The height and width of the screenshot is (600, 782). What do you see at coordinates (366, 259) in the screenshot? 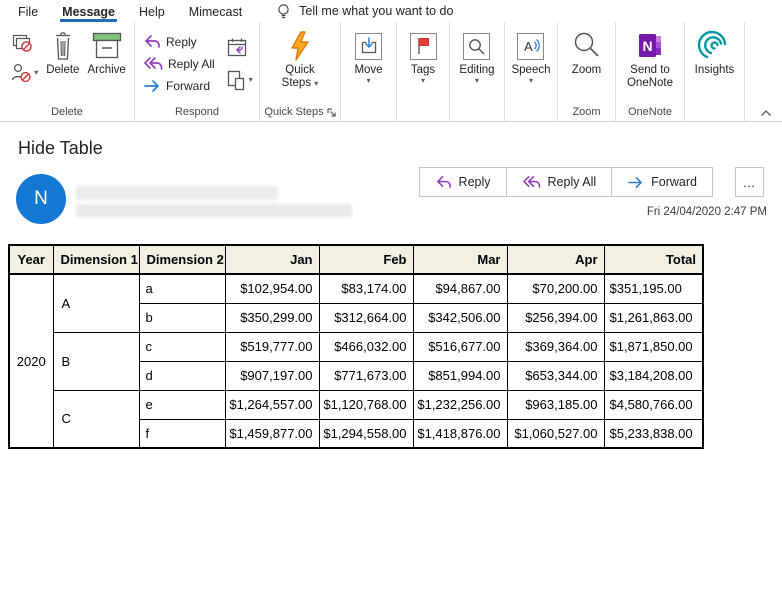
I see `col-header-feb: Feb` at bounding box center [366, 259].